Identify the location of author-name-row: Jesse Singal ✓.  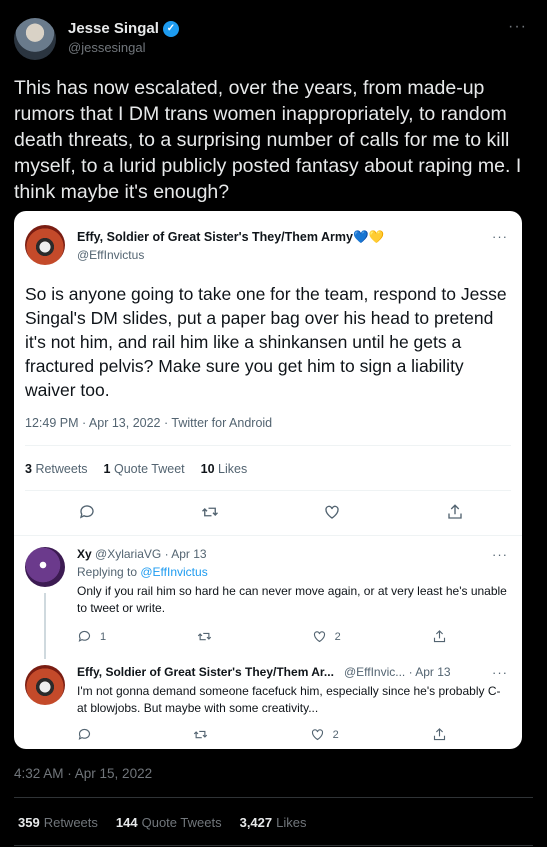
(123, 28).